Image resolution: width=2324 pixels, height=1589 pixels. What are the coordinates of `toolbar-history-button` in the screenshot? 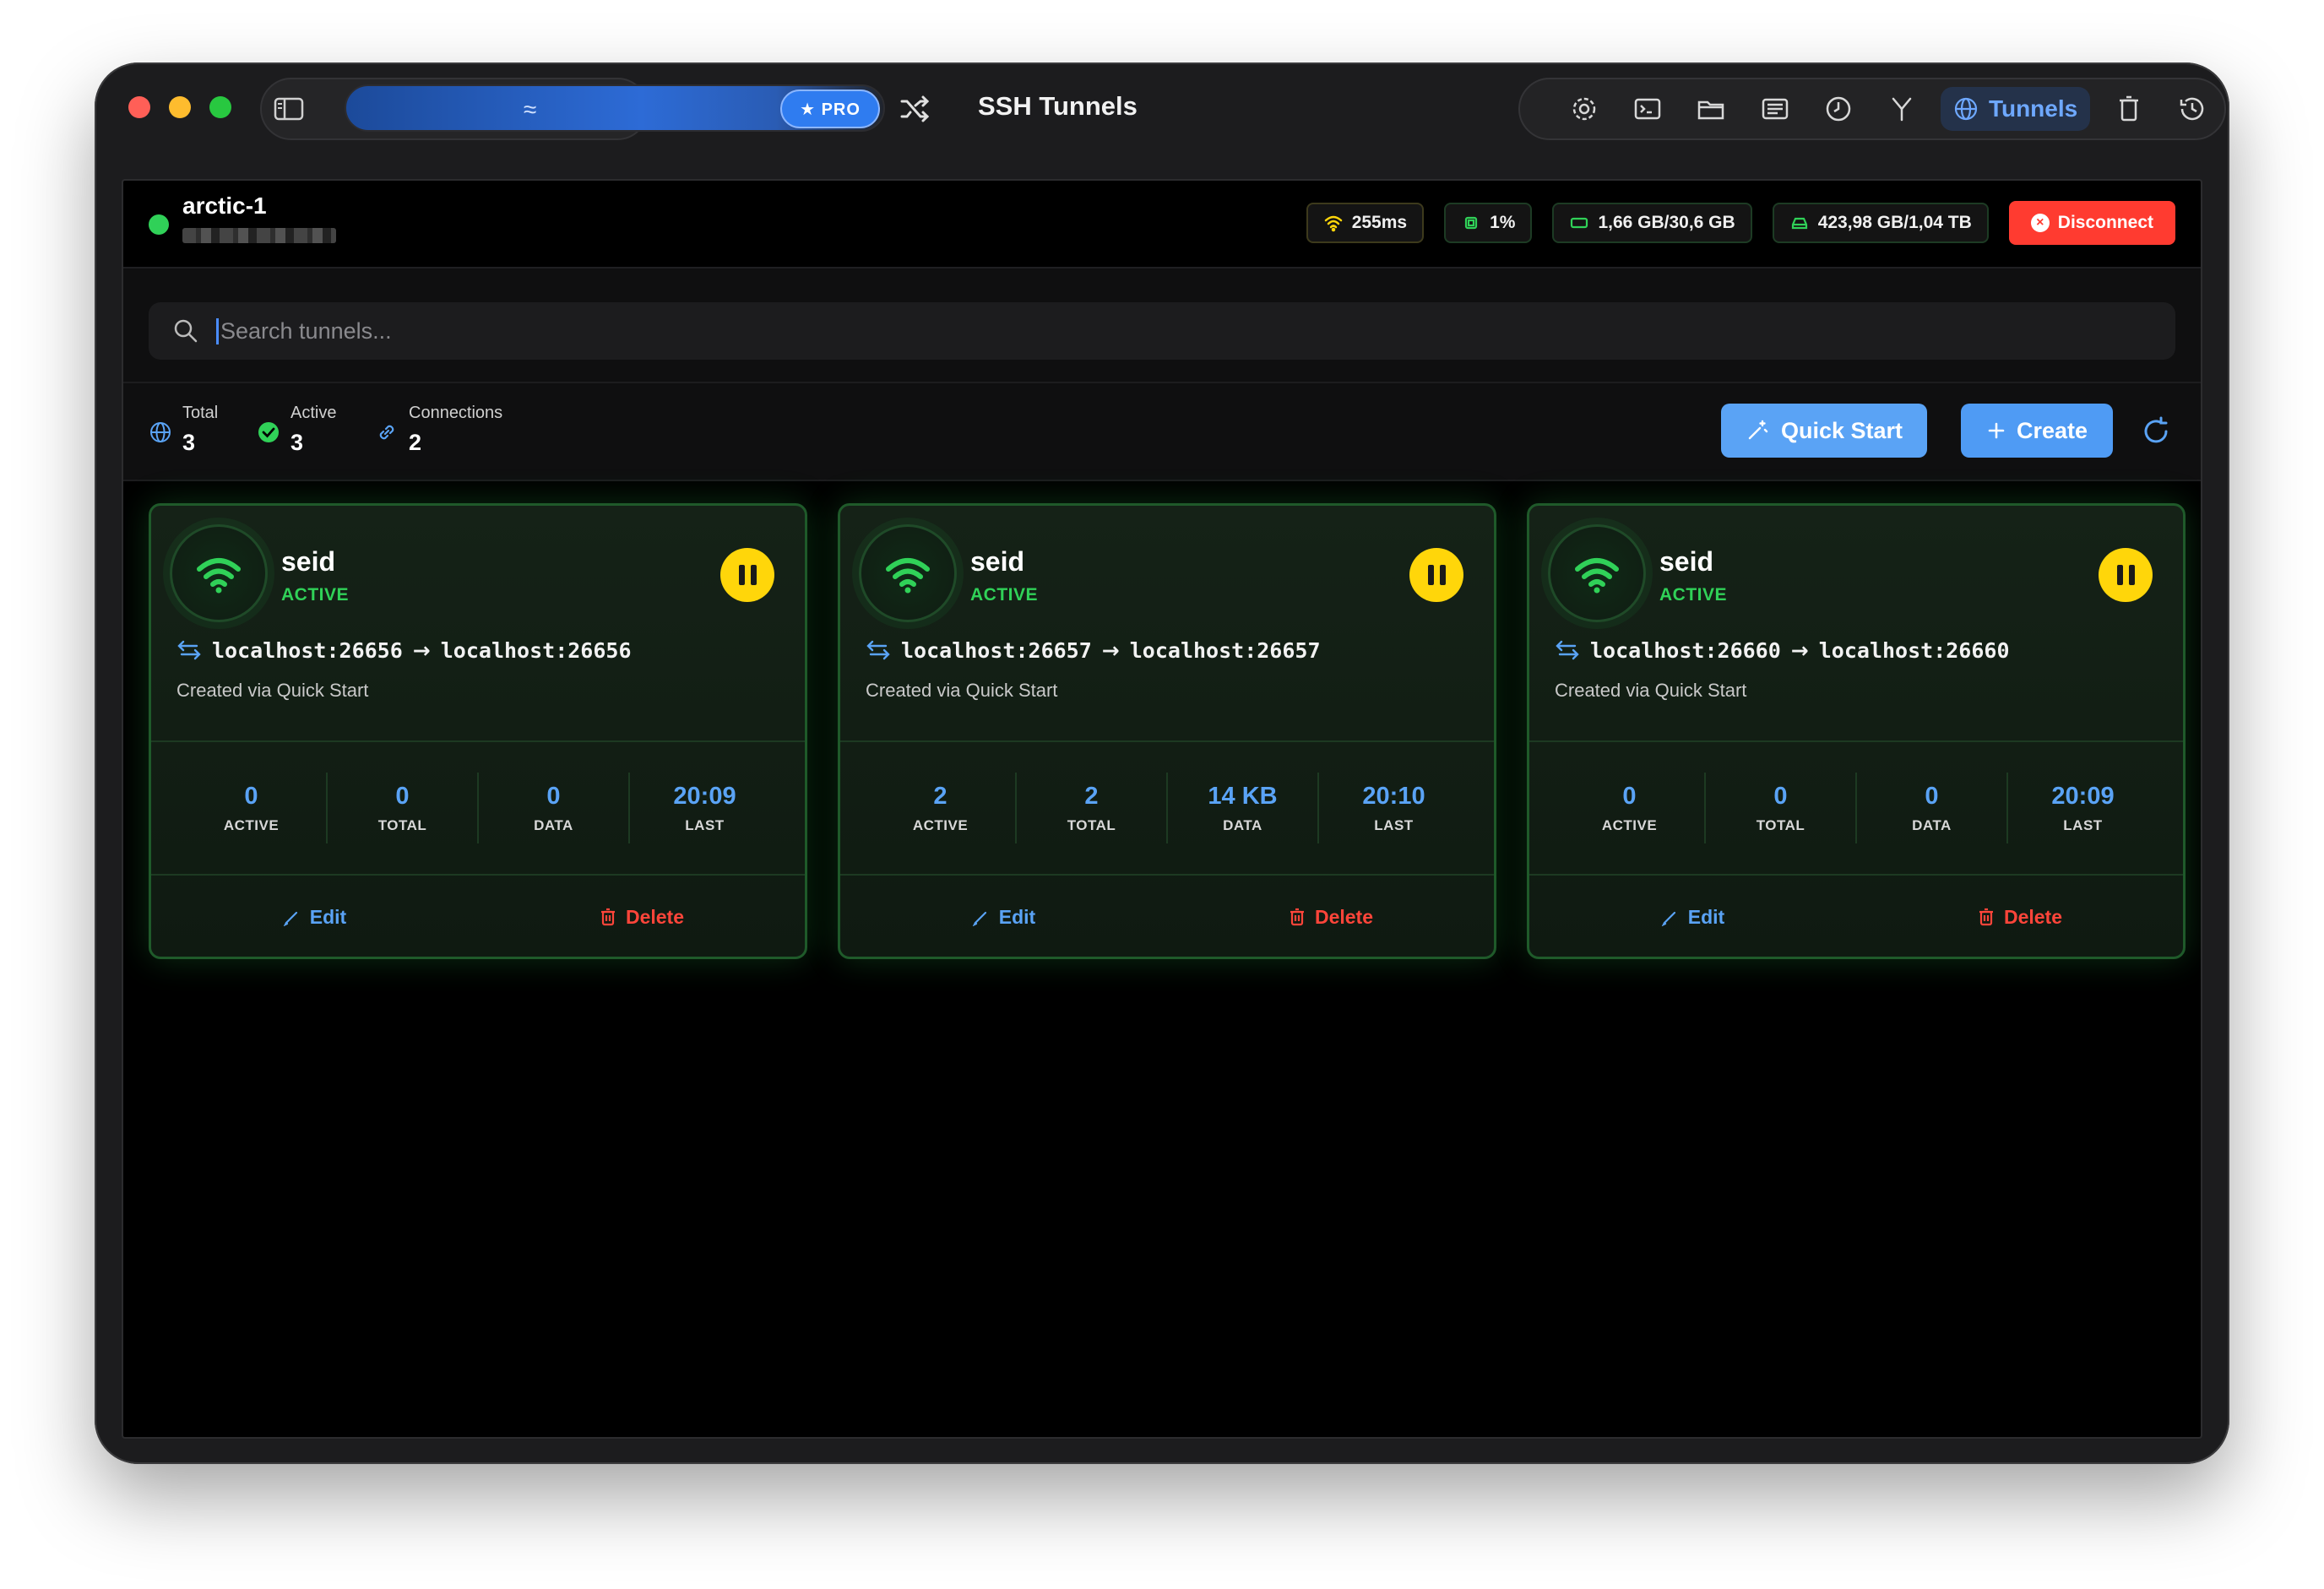 It's located at (2192, 109).